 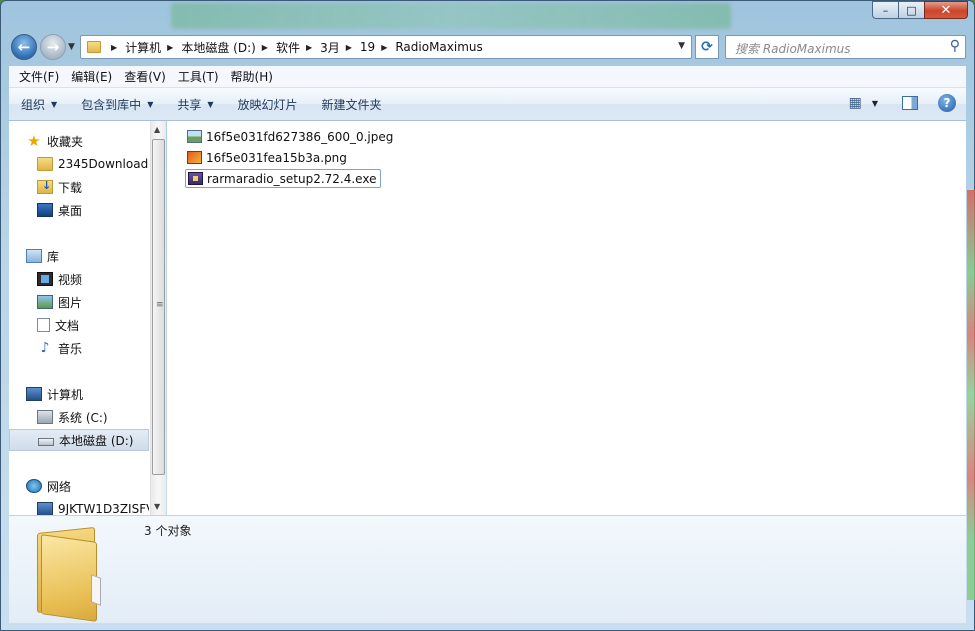 I want to click on png-icon, so click(x=194, y=157).